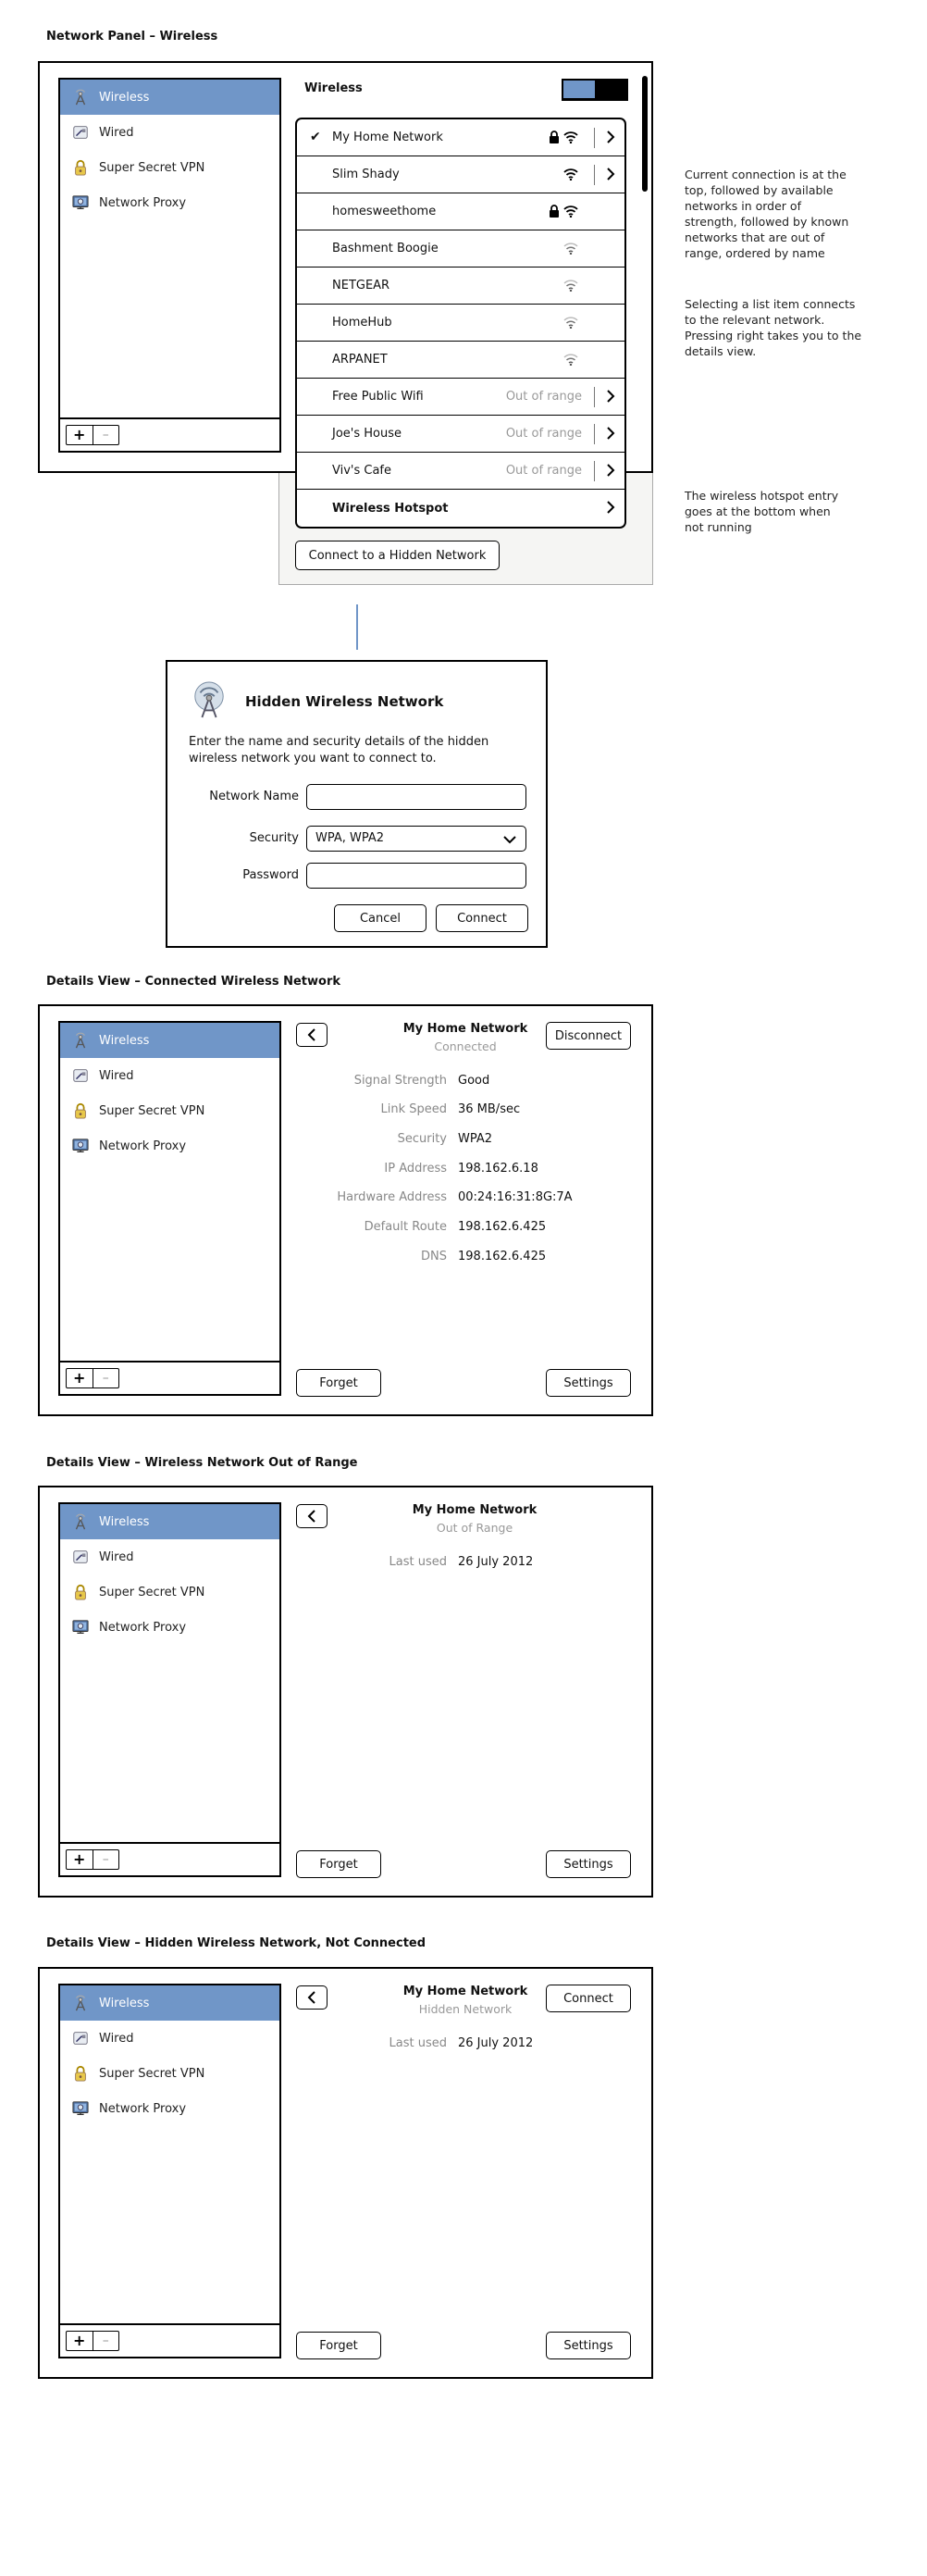 The width and height of the screenshot is (927, 2576). I want to click on network-name: NETGEAR, so click(361, 285).